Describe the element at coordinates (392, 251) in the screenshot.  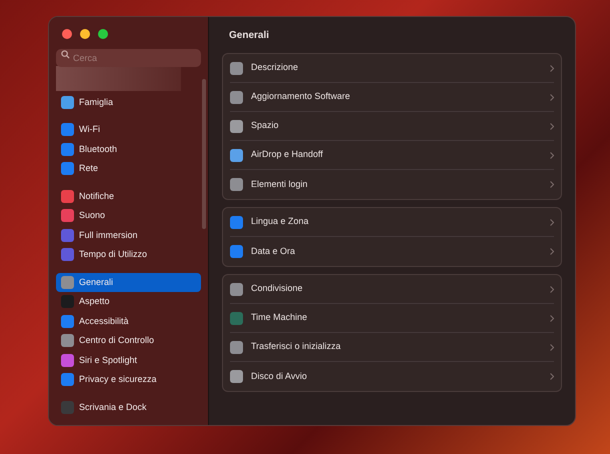
I see `settings-row: Data e Ora` at that location.